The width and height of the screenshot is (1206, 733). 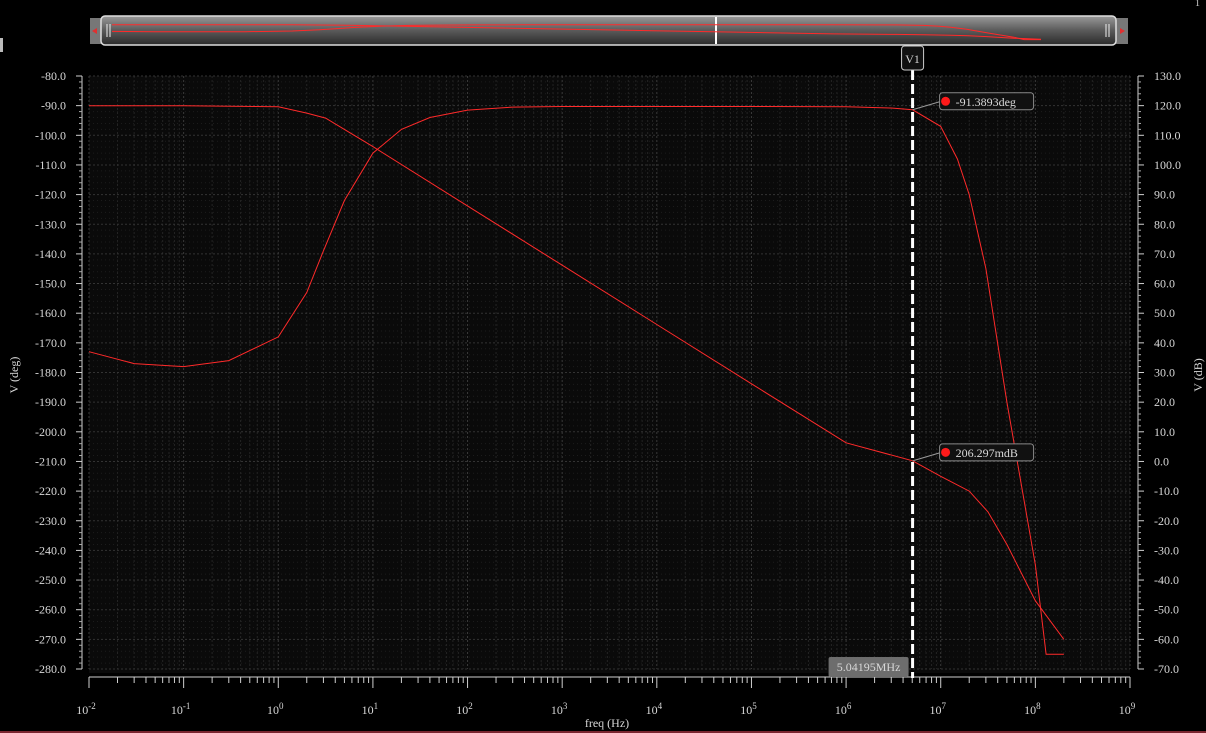 I want to click on cursor-freq-label: 5.04195MHz, so click(x=869, y=667).